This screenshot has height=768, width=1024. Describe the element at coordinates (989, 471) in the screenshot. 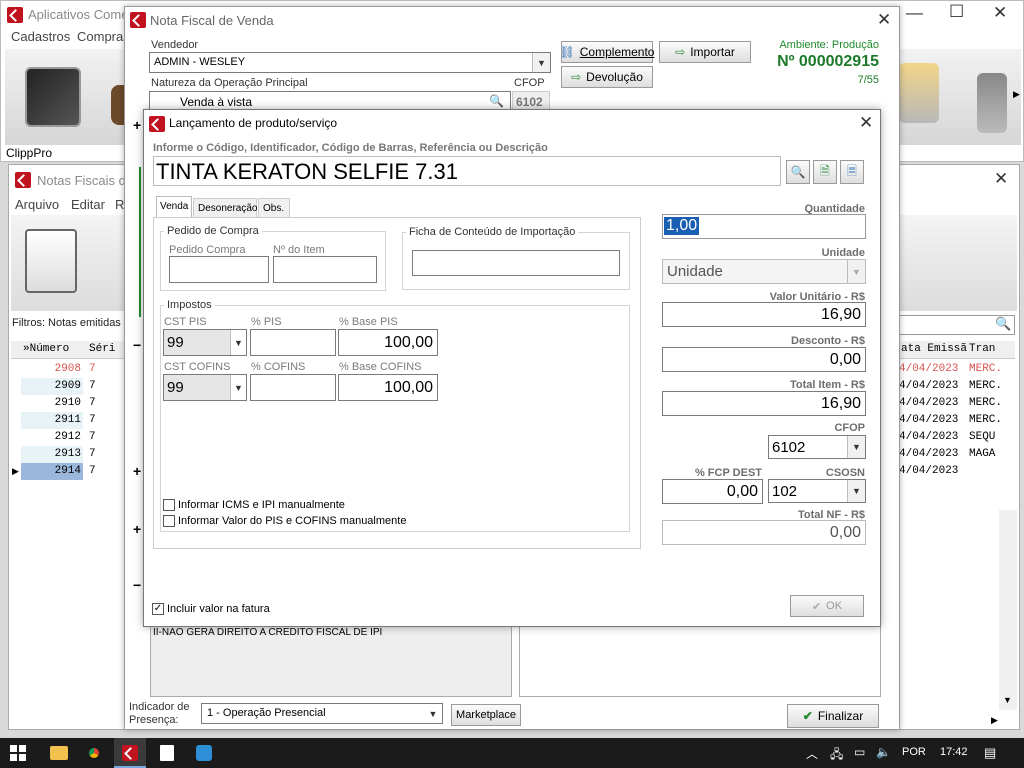

I see `cell-tran` at that location.